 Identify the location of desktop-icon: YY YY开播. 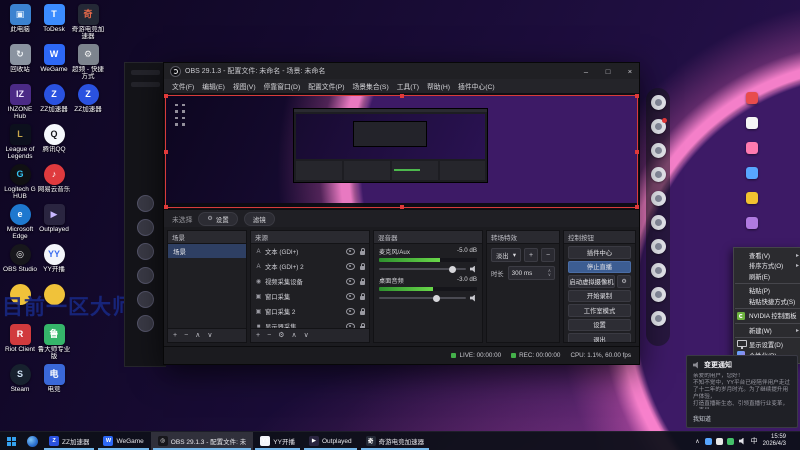
(54, 264).